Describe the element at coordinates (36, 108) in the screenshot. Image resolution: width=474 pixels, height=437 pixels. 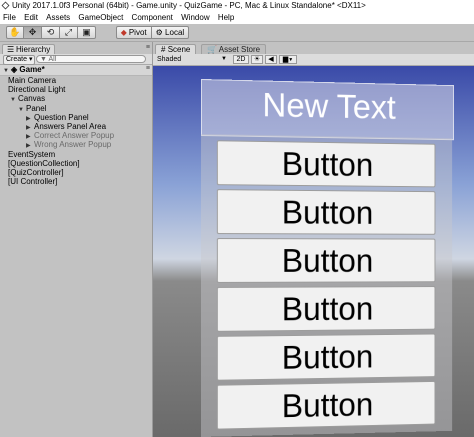
I see `hierarchy-item-label: Panel` at that location.